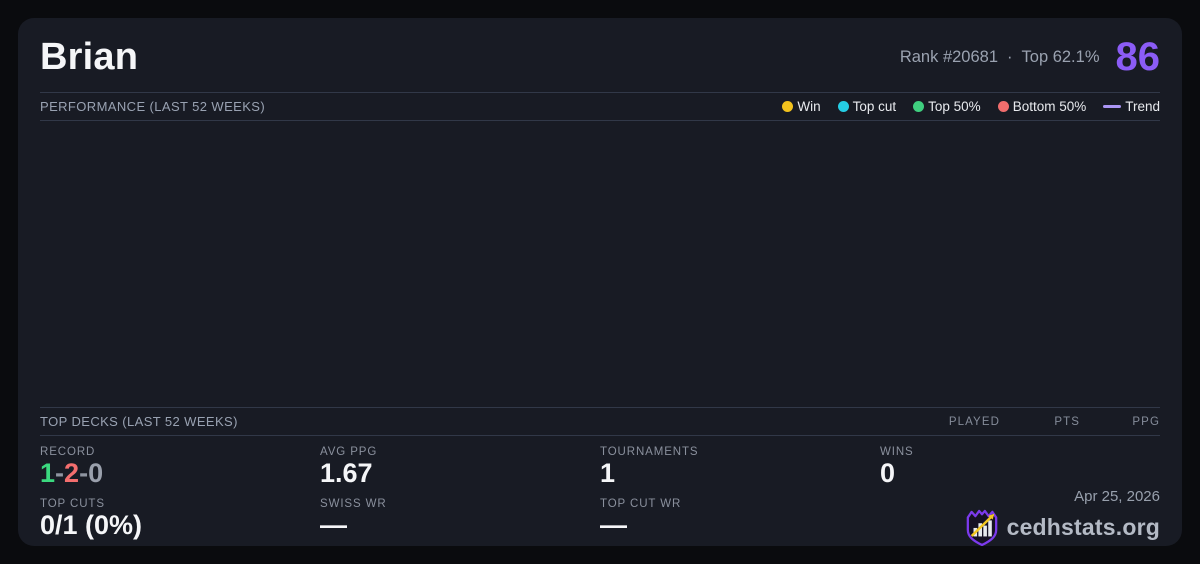 Image resolution: width=1200 pixels, height=564 pixels. Describe the element at coordinates (888, 473) in the screenshot. I see `stat-wins-value: 0` at that location.